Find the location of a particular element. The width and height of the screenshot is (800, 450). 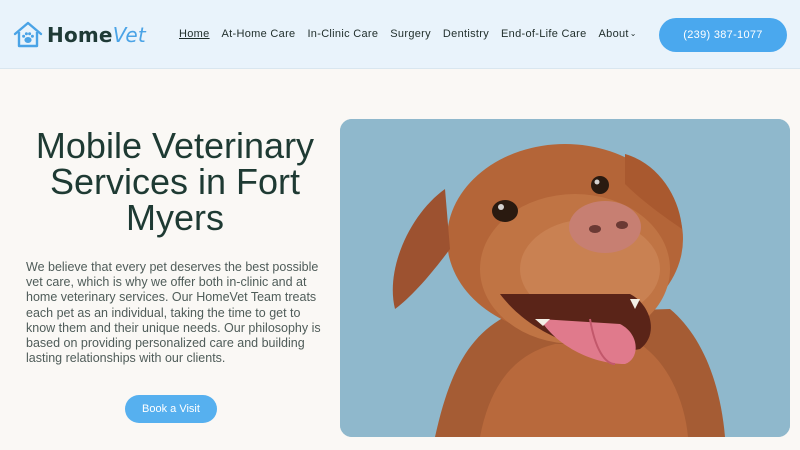

nav-item-about: About⌄ is located at coordinates (618, 34).